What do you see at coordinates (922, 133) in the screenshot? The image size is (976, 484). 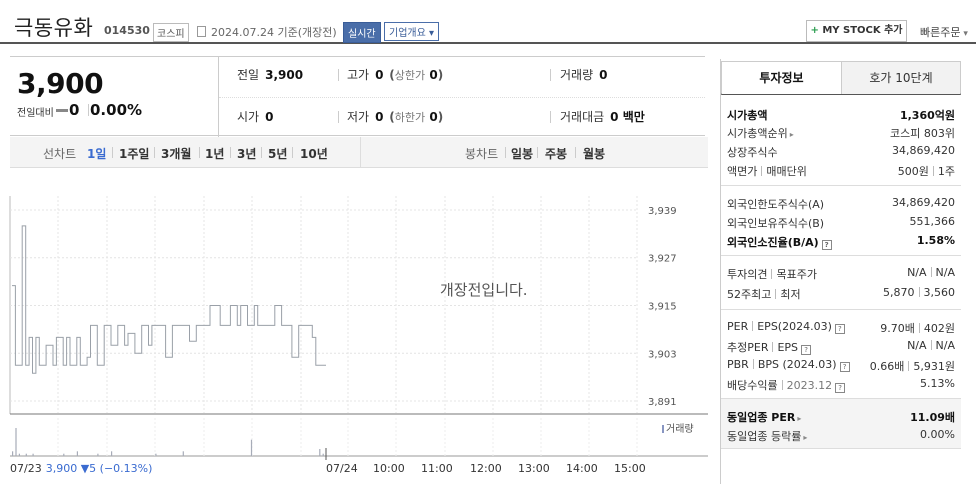 I see `market-cap-rank-value: 코스피 803위` at bounding box center [922, 133].